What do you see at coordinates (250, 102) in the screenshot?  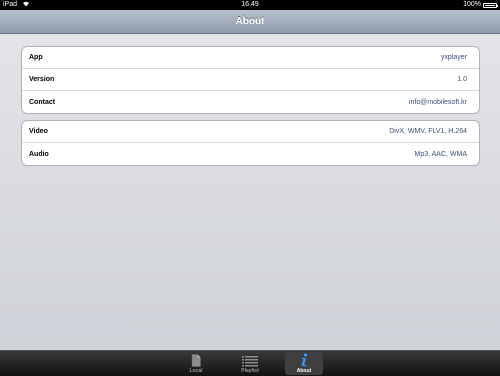 I see `contact-row: Contact info@mobilesoft.kr` at bounding box center [250, 102].